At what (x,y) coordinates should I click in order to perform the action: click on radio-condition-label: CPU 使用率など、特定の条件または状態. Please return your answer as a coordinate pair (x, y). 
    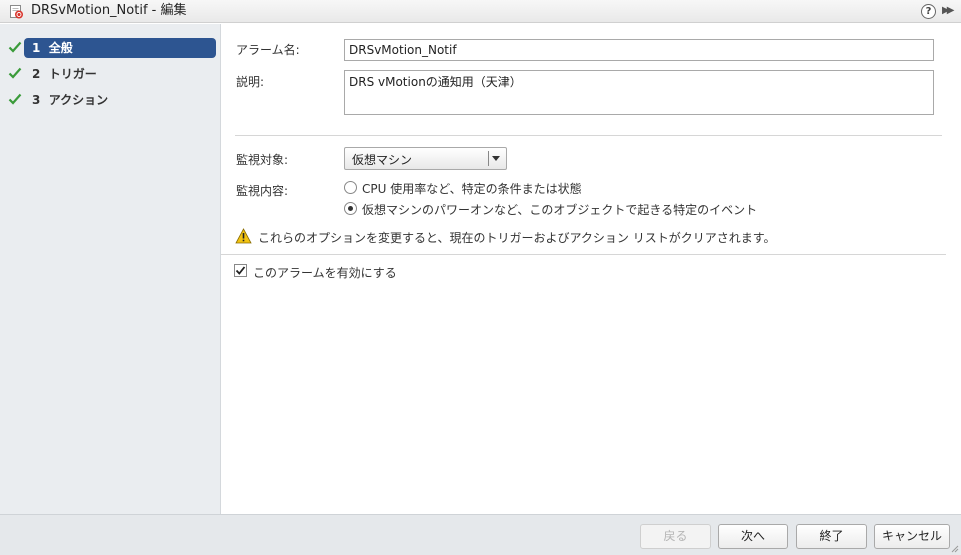
    Looking at the image, I should click on (472, 188).